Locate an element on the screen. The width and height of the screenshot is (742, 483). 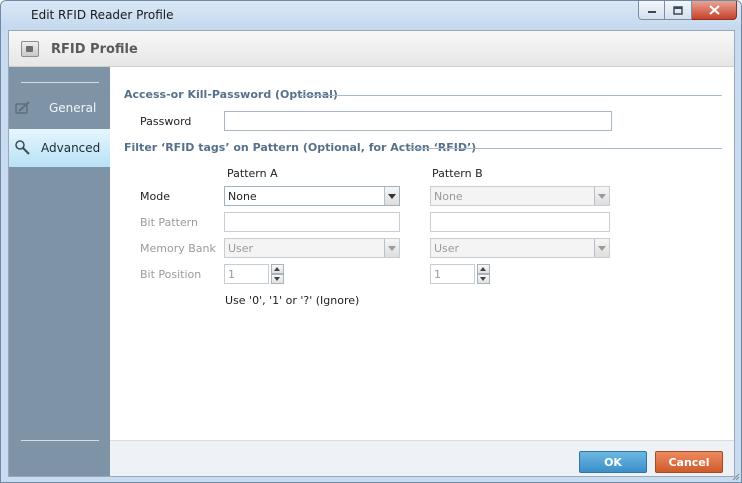
profile-title: RFID Profile is located at coordinates (94, 49).